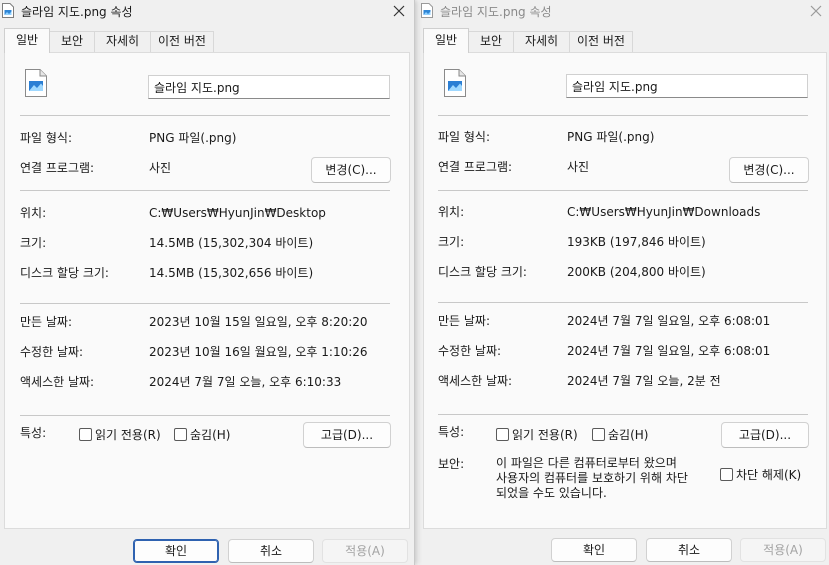 The image size is (829, 565). Describe the element at coordinates (669, 321) in the screenshot. I see `created-value: 2024년 7월 7일 일요일, 오후 6:08:01` at that location.